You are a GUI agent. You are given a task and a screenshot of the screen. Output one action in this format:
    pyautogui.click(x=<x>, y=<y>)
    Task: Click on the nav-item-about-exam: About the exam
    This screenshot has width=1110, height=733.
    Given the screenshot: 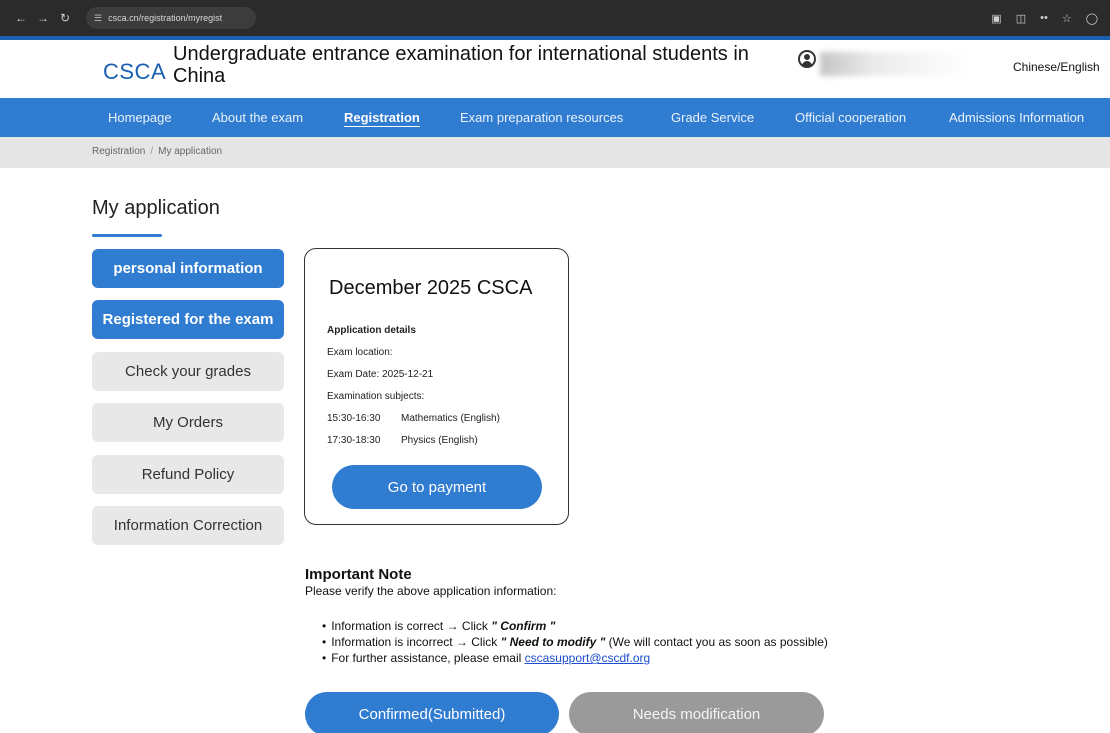 What is the action you would take?
    pyautogui.click(x=257, y=117)
    